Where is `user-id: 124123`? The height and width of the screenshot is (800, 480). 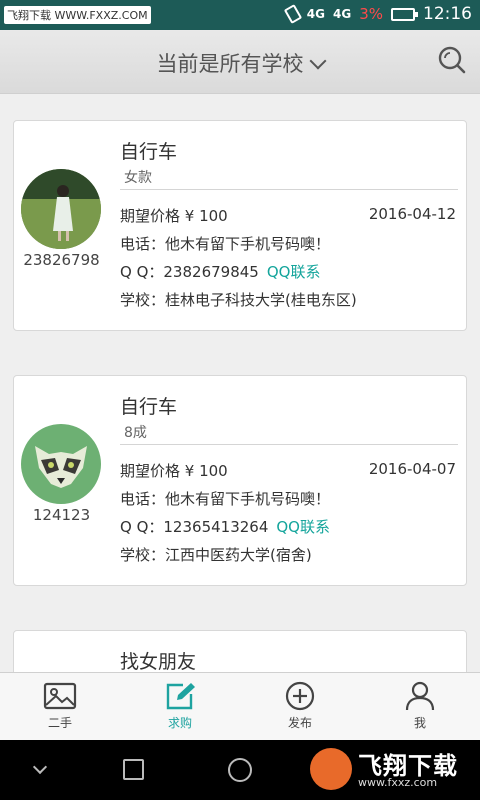
user-id: 124123 is located at coordinates (61, 515).